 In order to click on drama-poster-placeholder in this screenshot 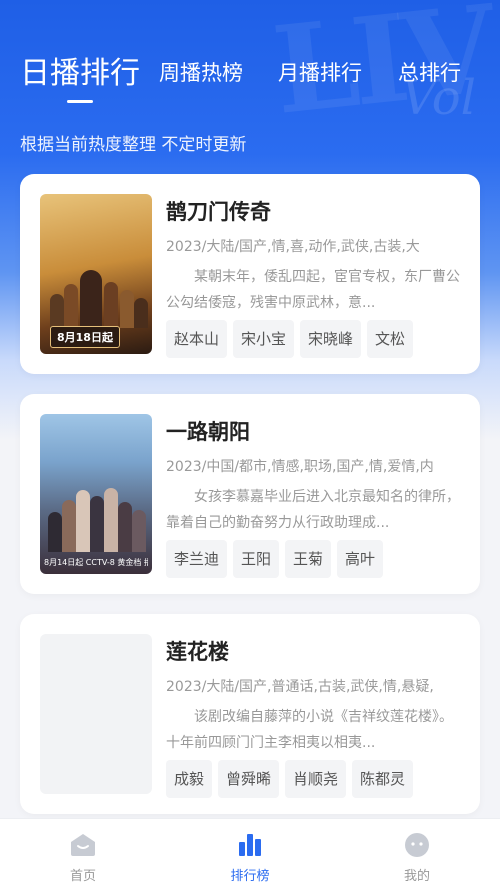, I will do `click(96, 714)`.